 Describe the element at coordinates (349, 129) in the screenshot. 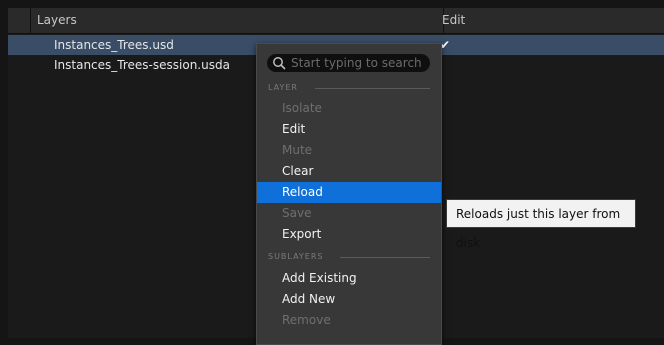

I see `menu-item-edit: Edit` at that location.